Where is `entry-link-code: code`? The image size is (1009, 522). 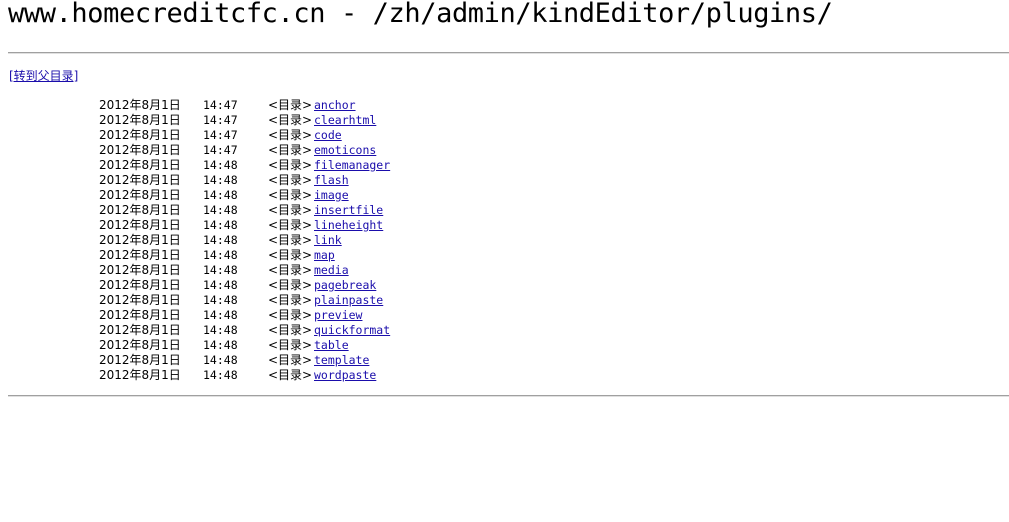 entry-link-code: code is located at coordinates (328, 135).